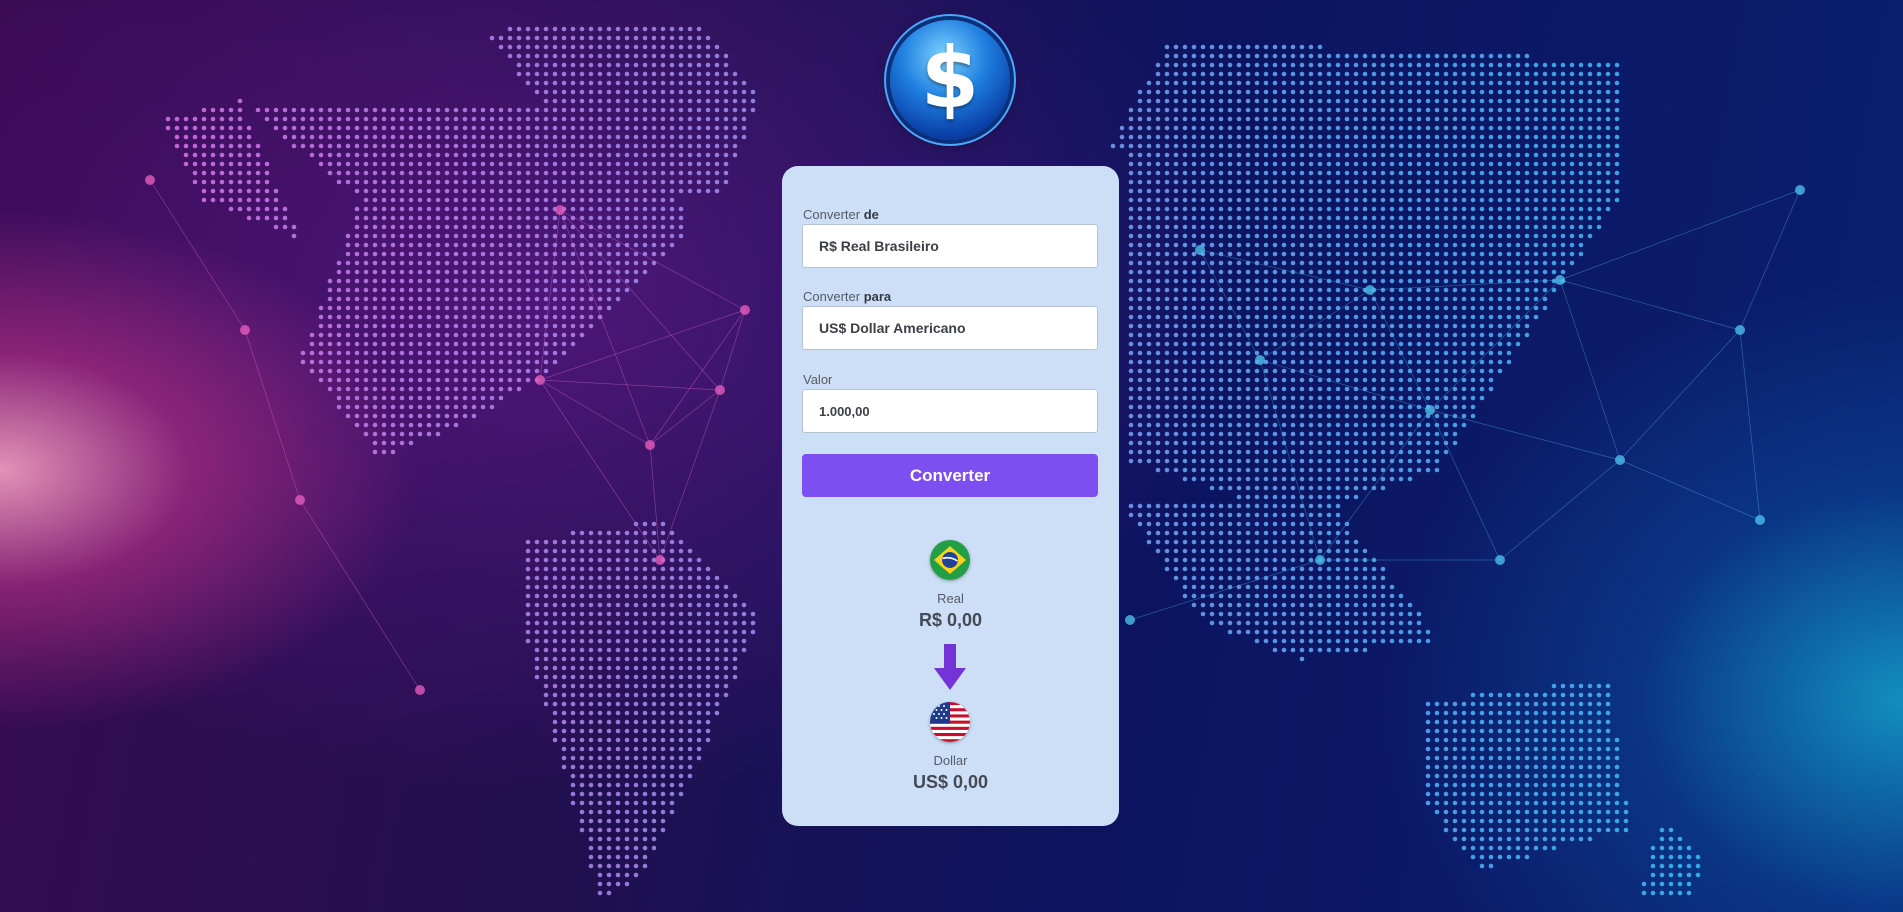  What do you see at coordinates (950, 246) in the screenshot?
I see `from-currency-select: R$ Real Brasileiro` at bounding box center [950, 246].